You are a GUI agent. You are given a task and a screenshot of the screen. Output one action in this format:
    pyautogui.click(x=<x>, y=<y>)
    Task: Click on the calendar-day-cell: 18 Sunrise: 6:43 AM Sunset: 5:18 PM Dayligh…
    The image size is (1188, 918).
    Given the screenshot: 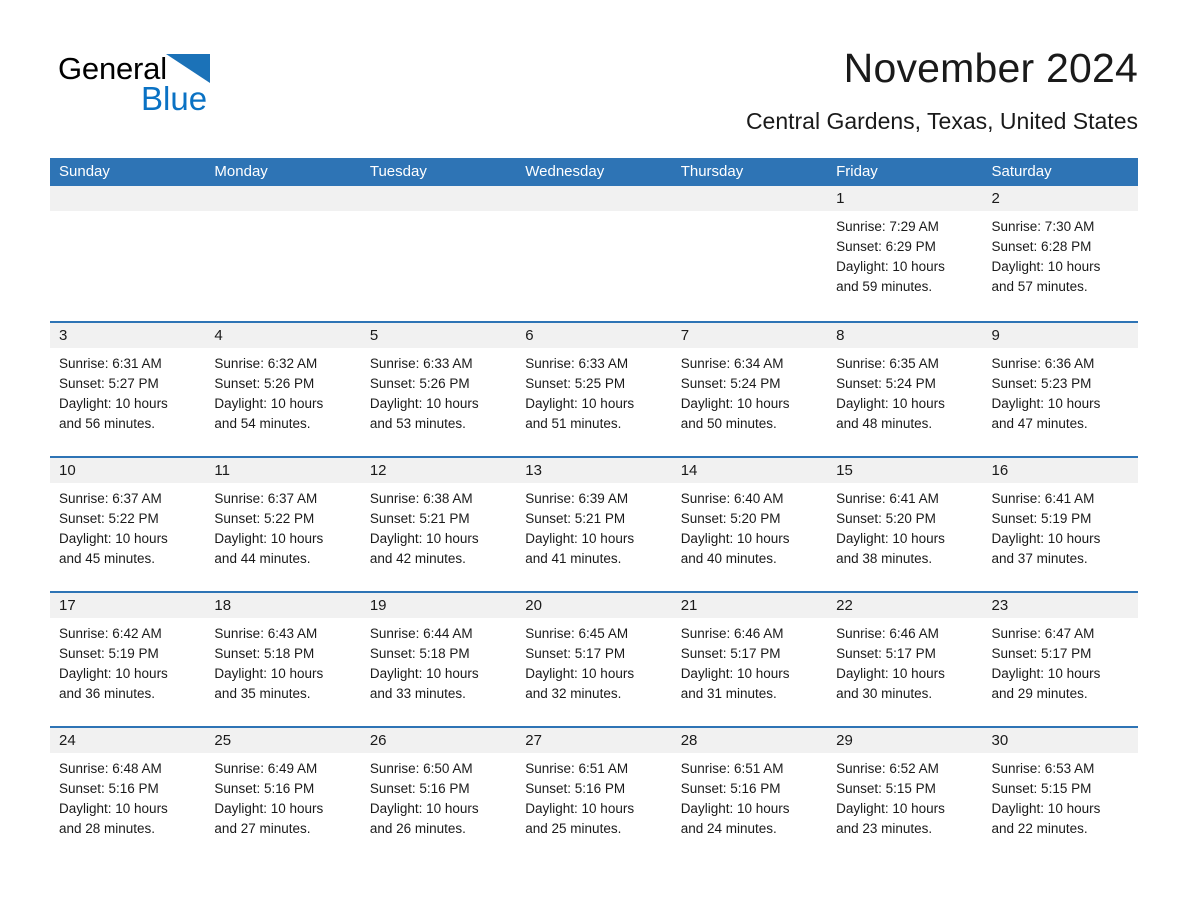 What is the action you would take?
    pyautogui.click(x=283, y=659)
    